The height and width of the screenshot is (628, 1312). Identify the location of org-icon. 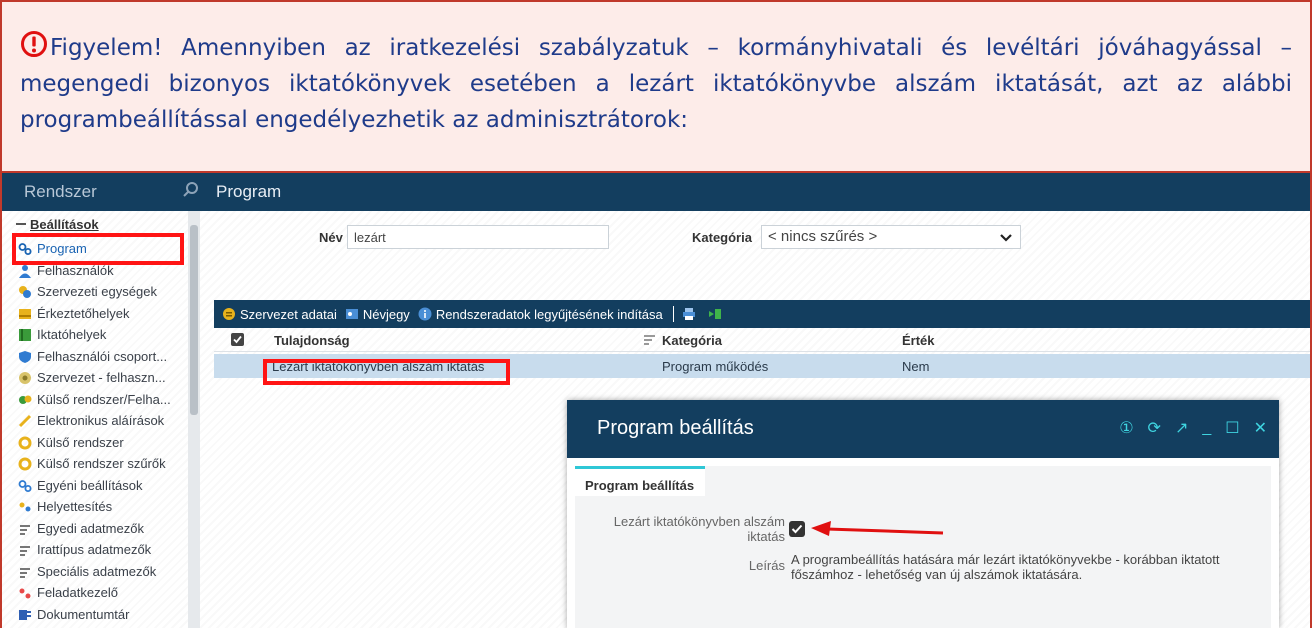
(25, 291).